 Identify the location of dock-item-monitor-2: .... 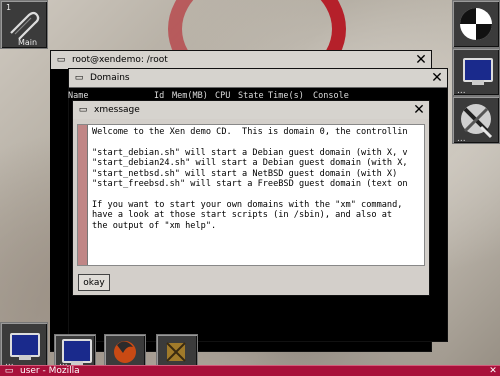
(75, 351).